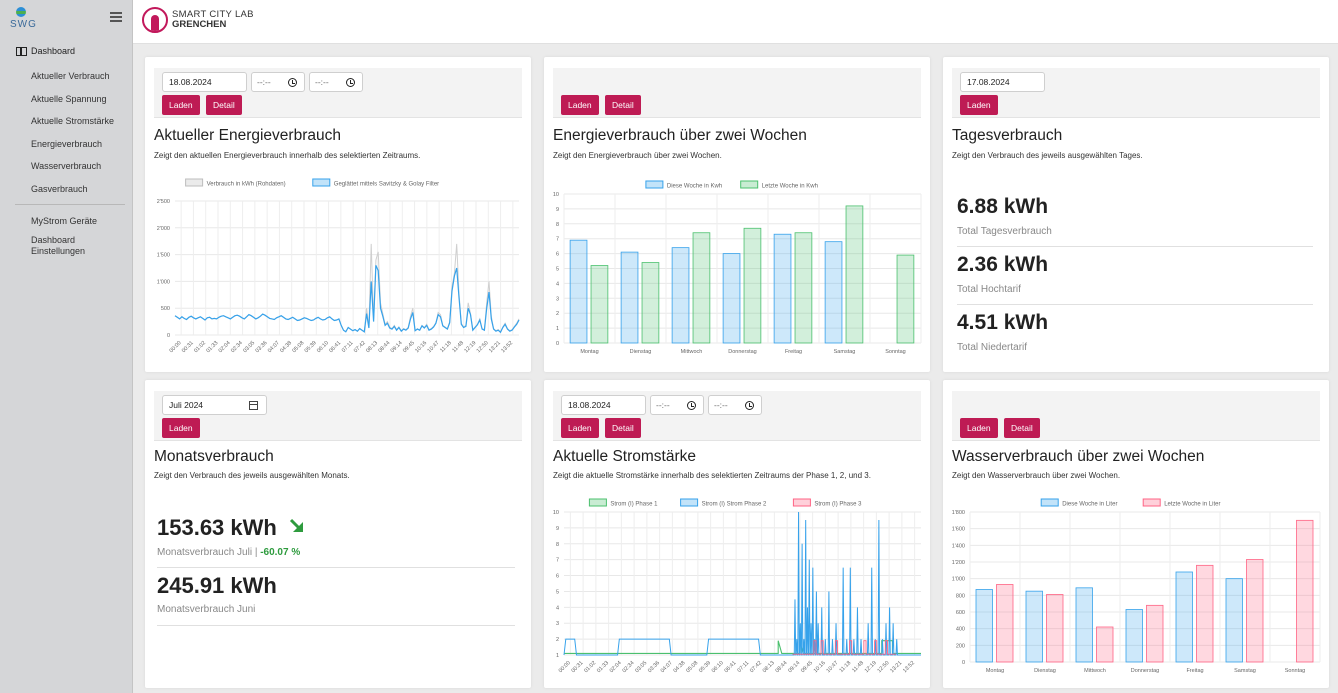 The width and height of the screenshot is (1338, 693). Describe the element at coordinates (23, 18) in the screenshot. I see `swg-logo: SWG` at that location.